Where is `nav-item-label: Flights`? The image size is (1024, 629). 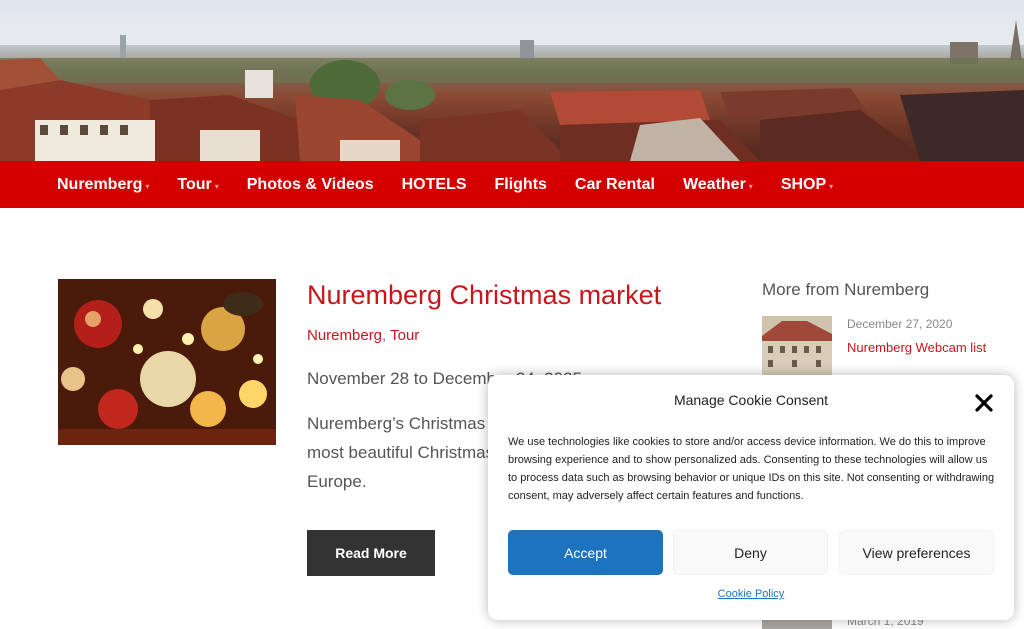
nav-item-label: Flights is located at coordinates (520, 184).